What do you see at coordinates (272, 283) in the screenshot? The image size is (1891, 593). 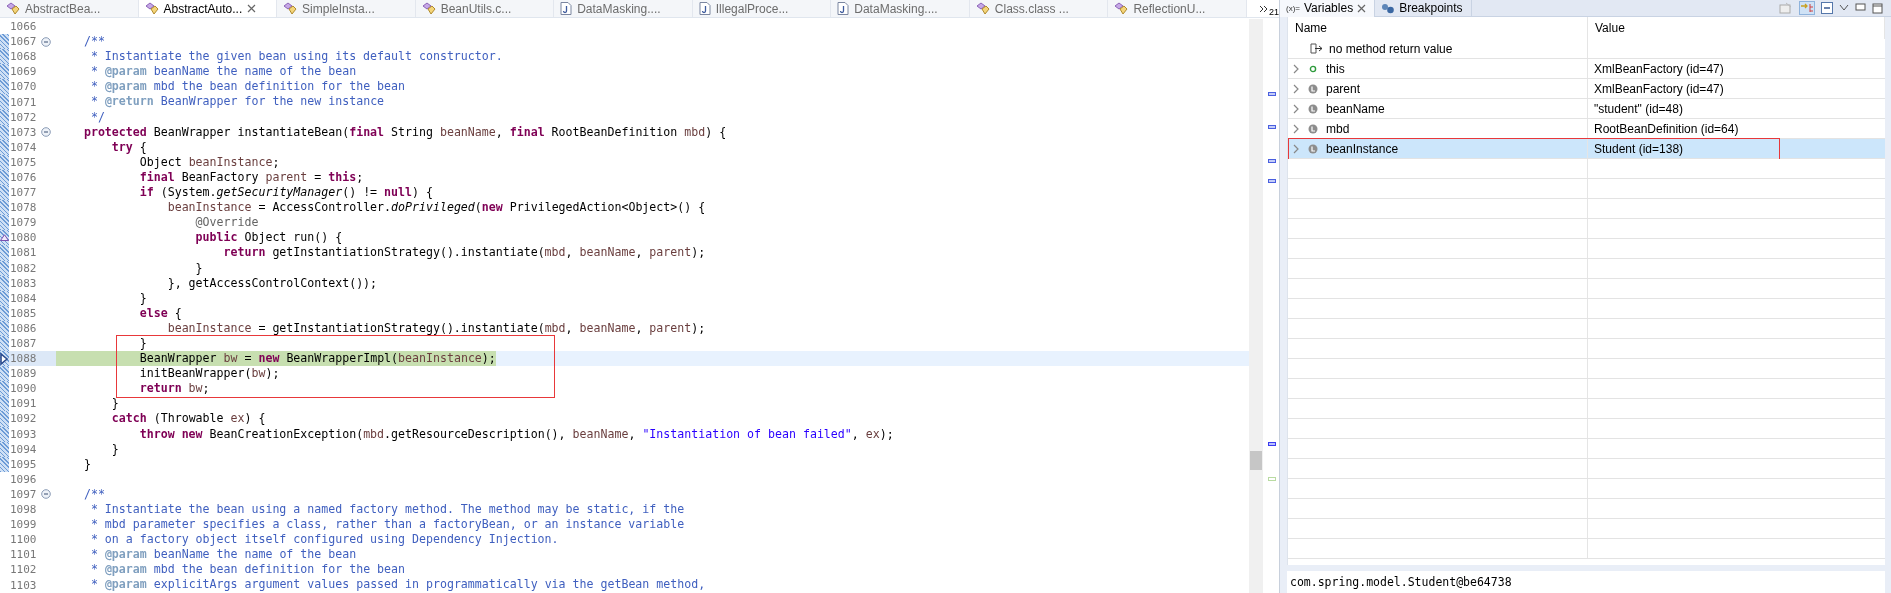 I see `code-line: }, getAccessControlContext());` at bounding box center [272, 283].